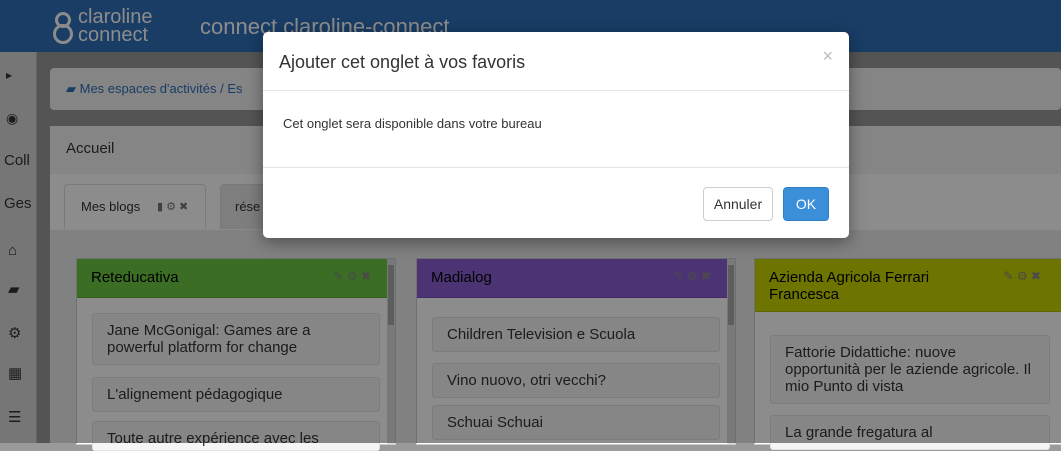 Image resolution: width=1061 pixels, height=451 pixels. What do you see at coordinates (806, 204) in the screenshot?
I see `ok-button: OK` at bounding box center [806, 204].